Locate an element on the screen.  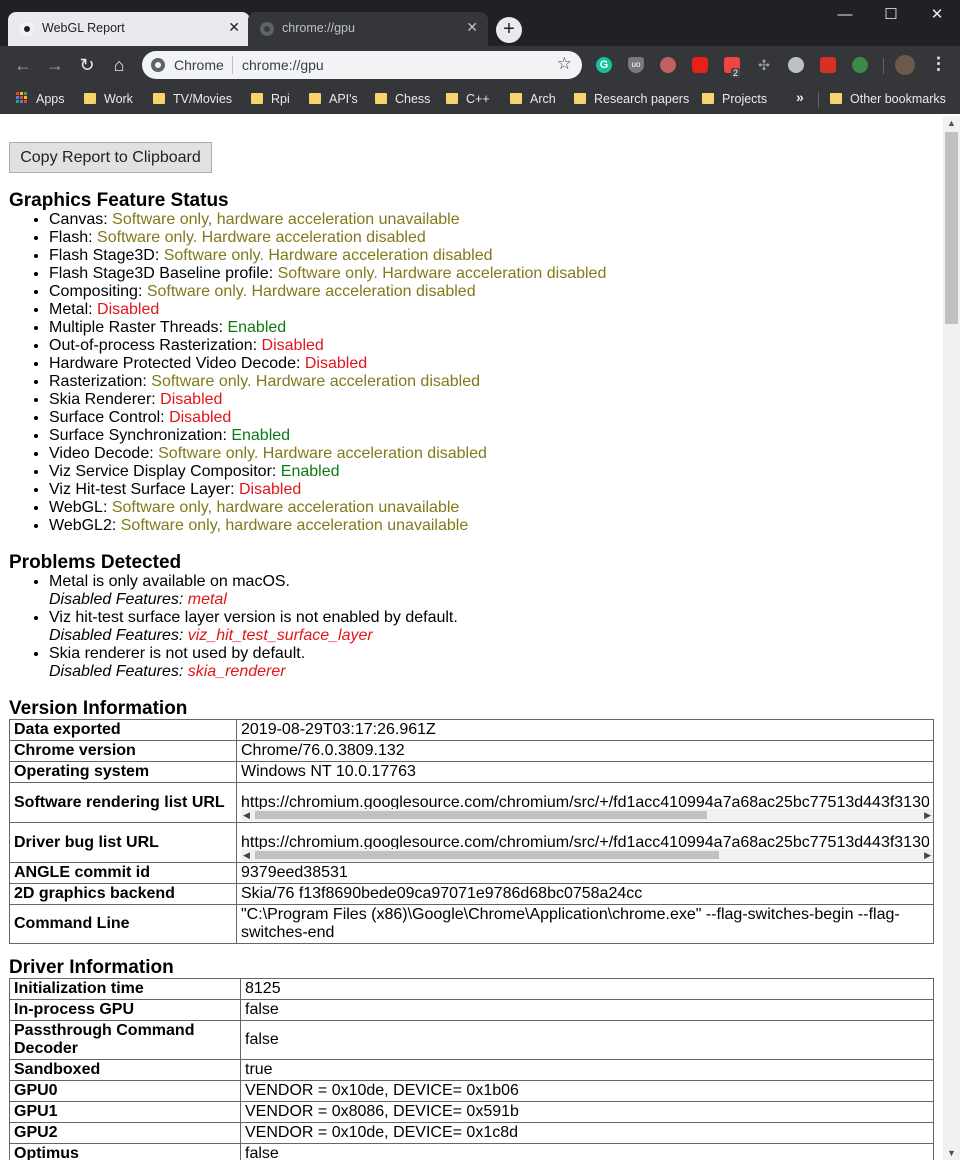
home-icon: ⌂ is located at coordinates (119, 65).